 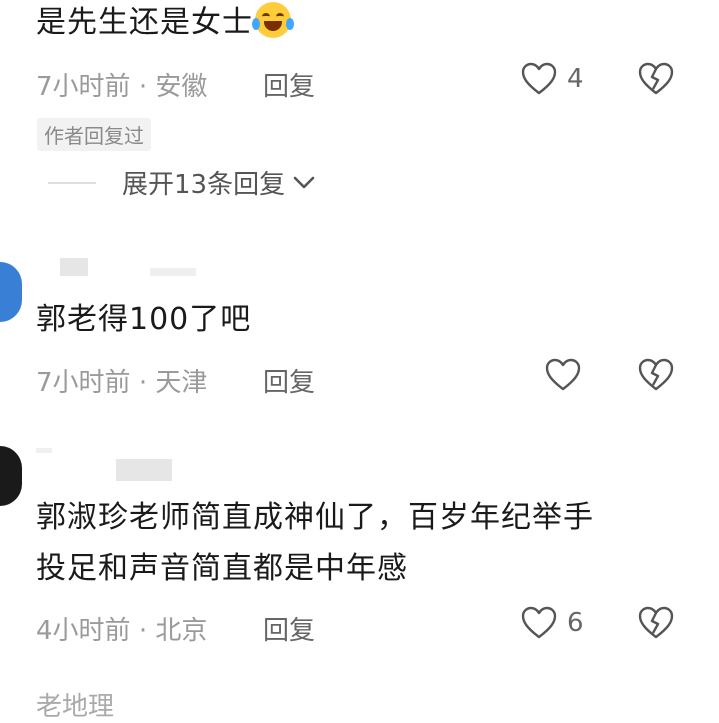 What do you see at coordinates (222, 568) in the screenshot?
I see `comment-3-text-line-2: 投足和声音简直都是中年感` at bounding box center [222, 568].